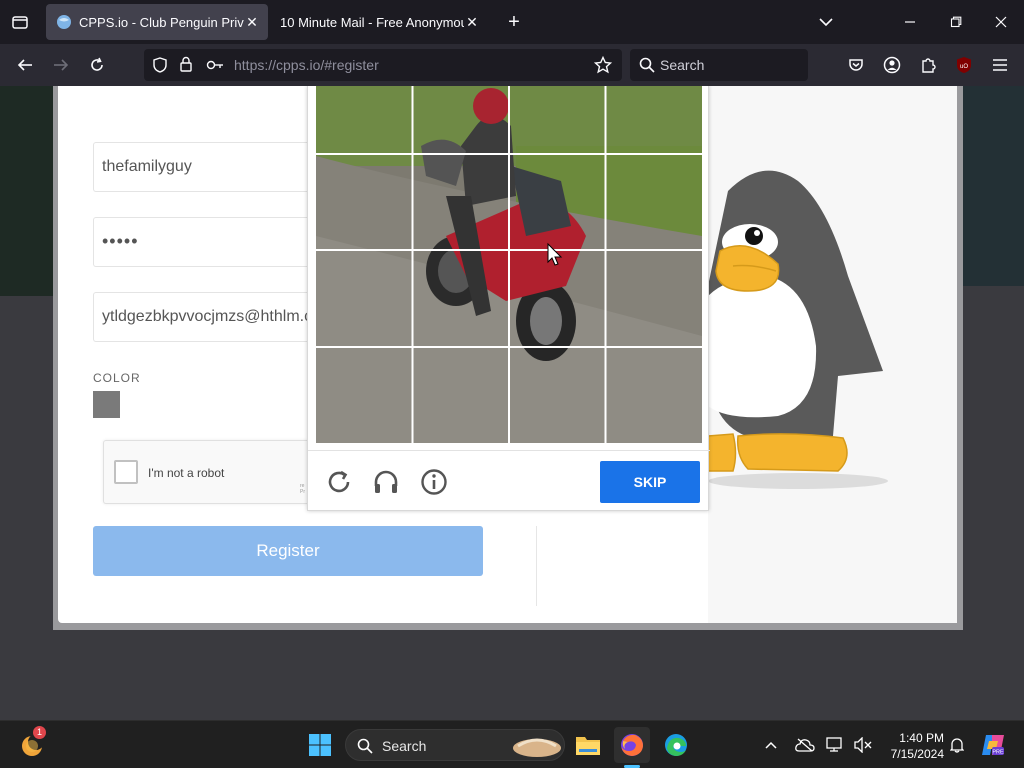  What do you see at coordinates (536, 566) in the screenshot?
I see `panel-divider` at bounding box center [536, 566].